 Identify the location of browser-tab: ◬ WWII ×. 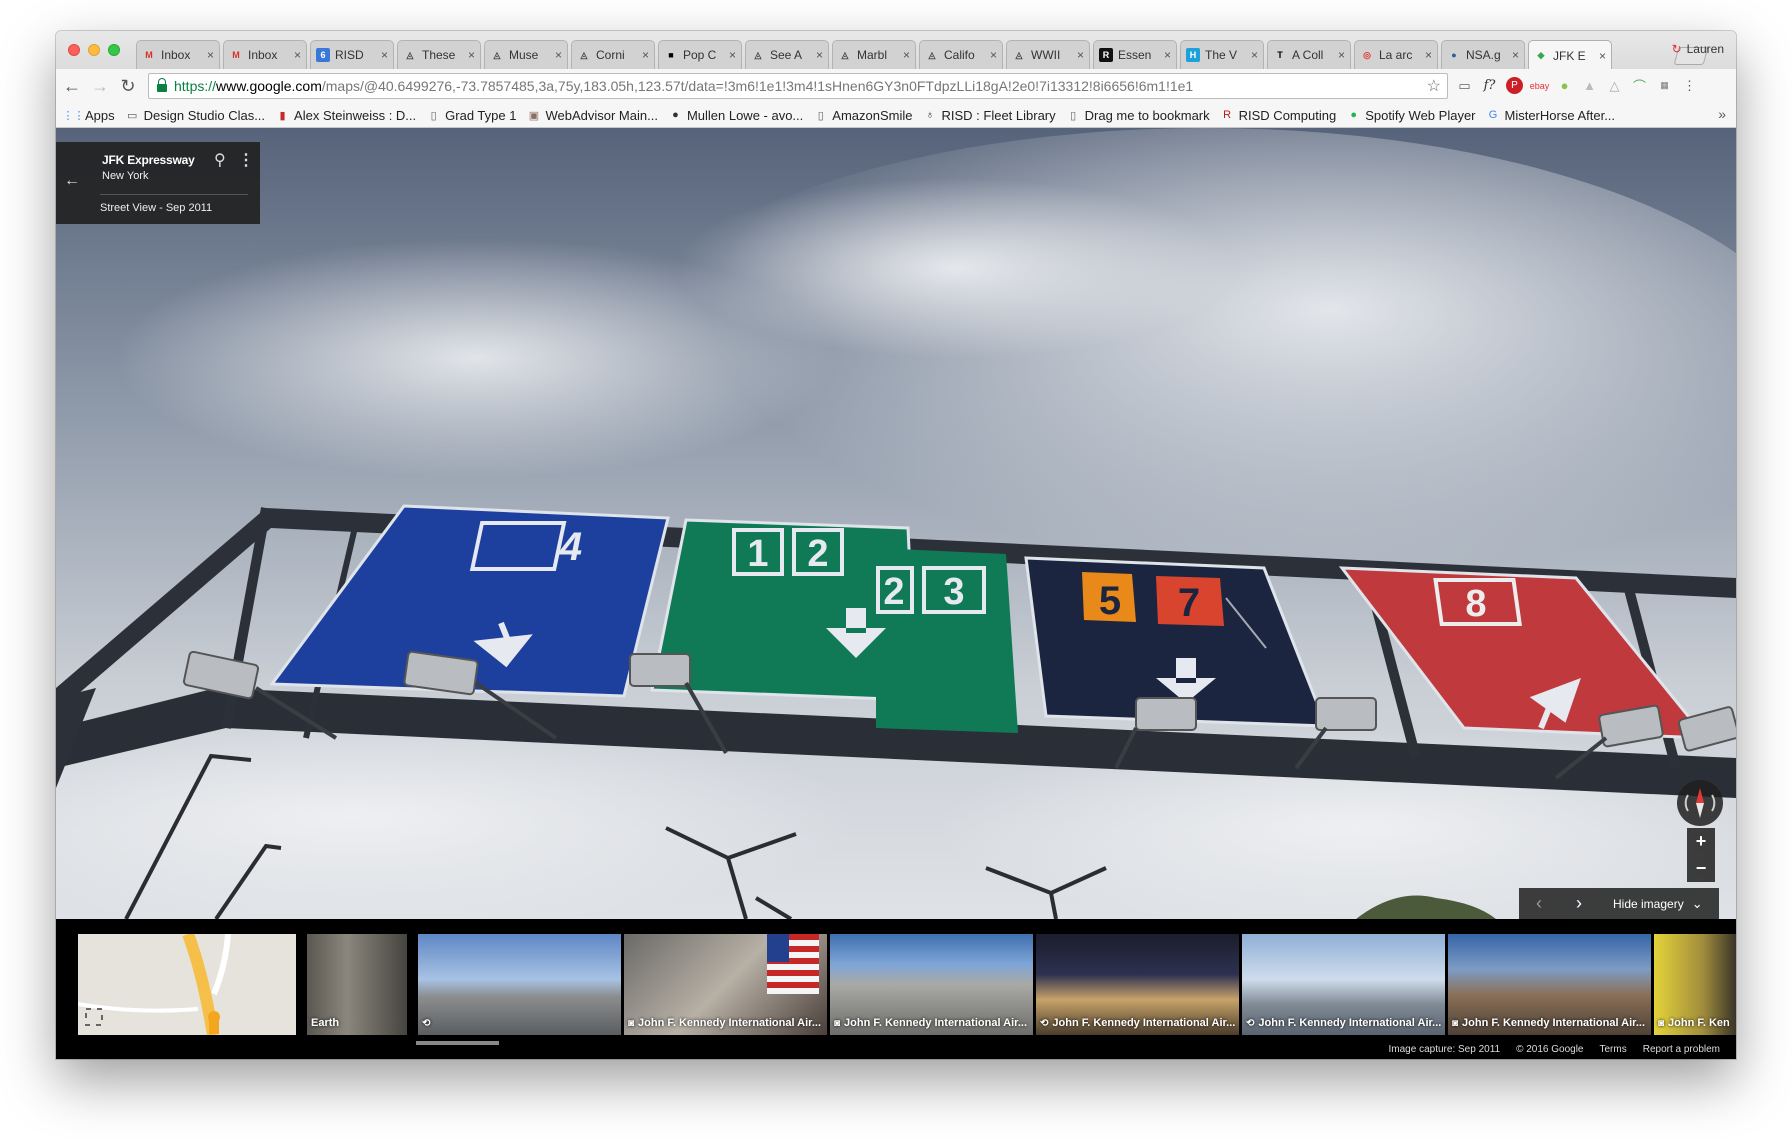
(1048, 54).